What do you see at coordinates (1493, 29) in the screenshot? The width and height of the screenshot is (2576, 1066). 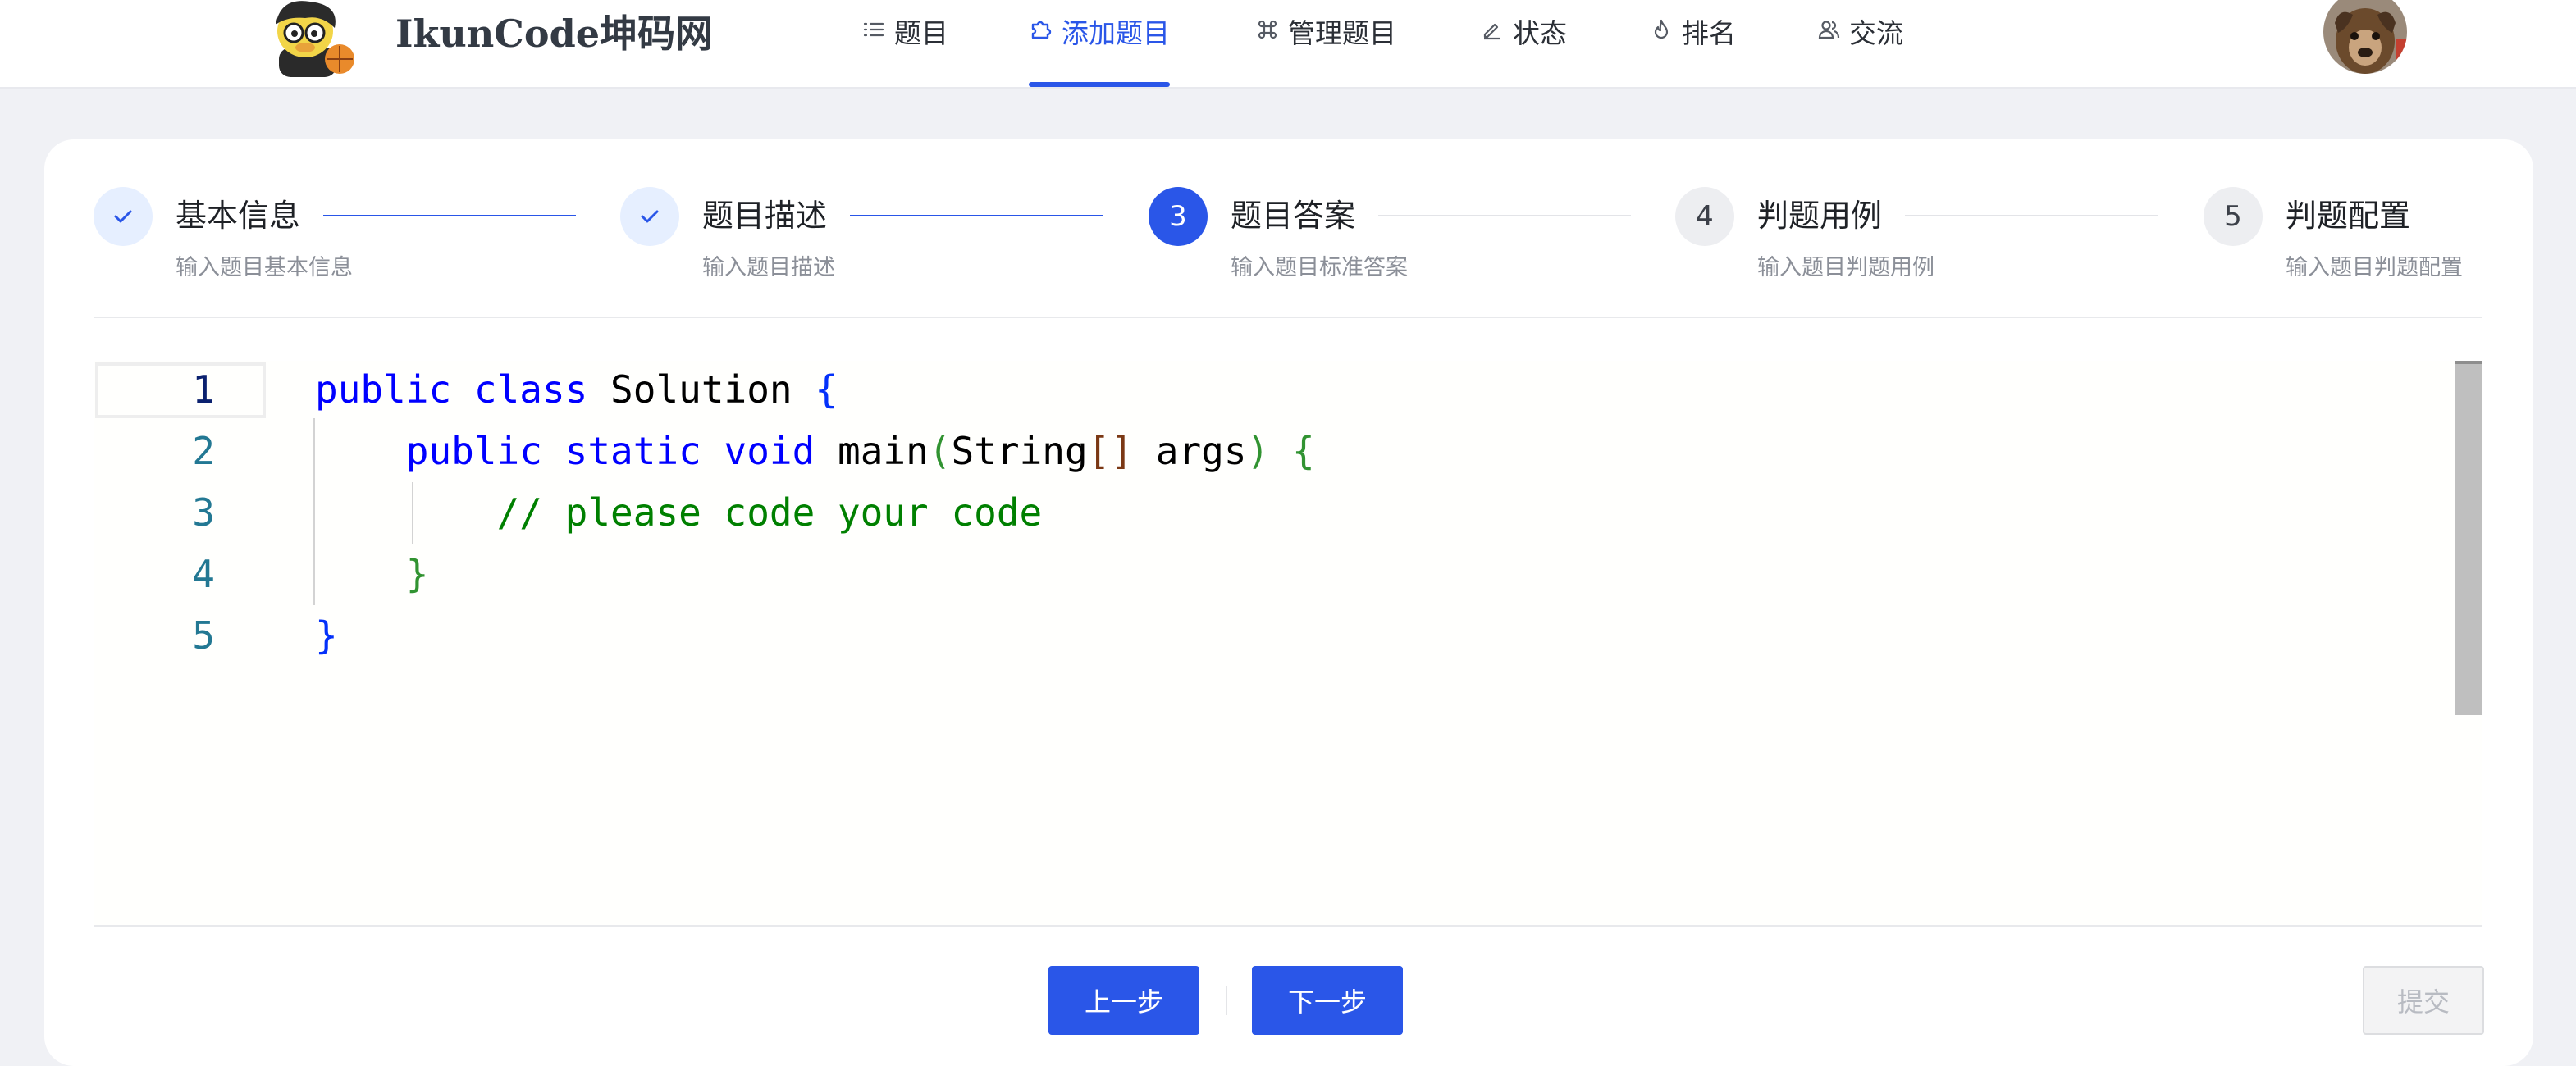 I see `edit-icon` at bounding box center [1493, 29].